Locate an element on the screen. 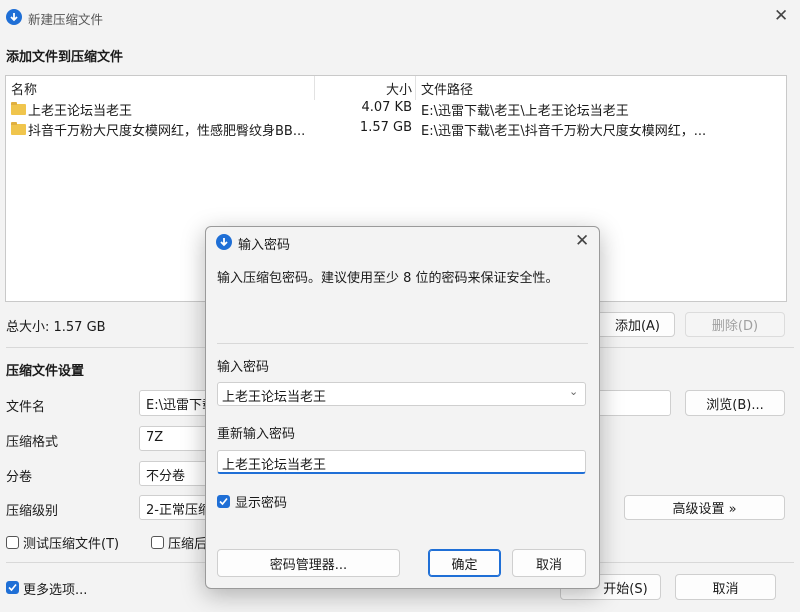  column-header-name: 名称 is located at coordinates (24, 88).